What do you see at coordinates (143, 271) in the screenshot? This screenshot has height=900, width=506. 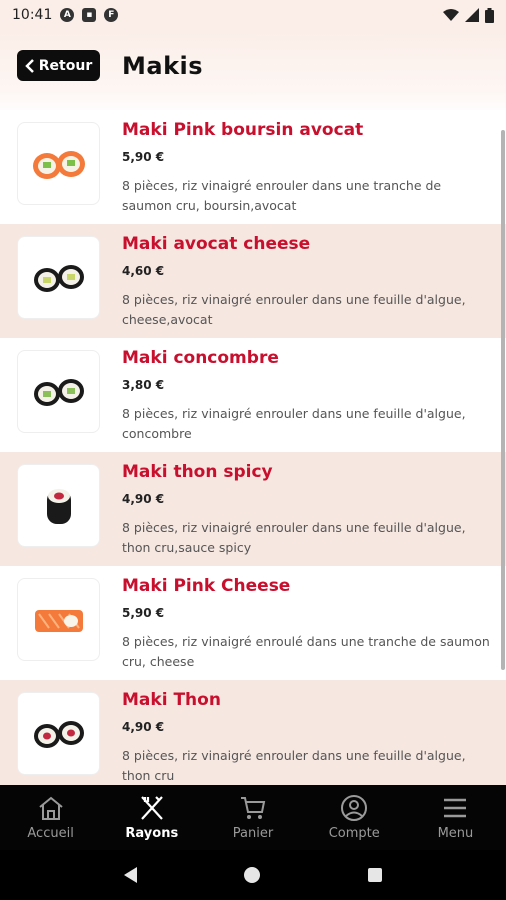 I see `product-price: 4,60 €` at bounding box center [143, 271].